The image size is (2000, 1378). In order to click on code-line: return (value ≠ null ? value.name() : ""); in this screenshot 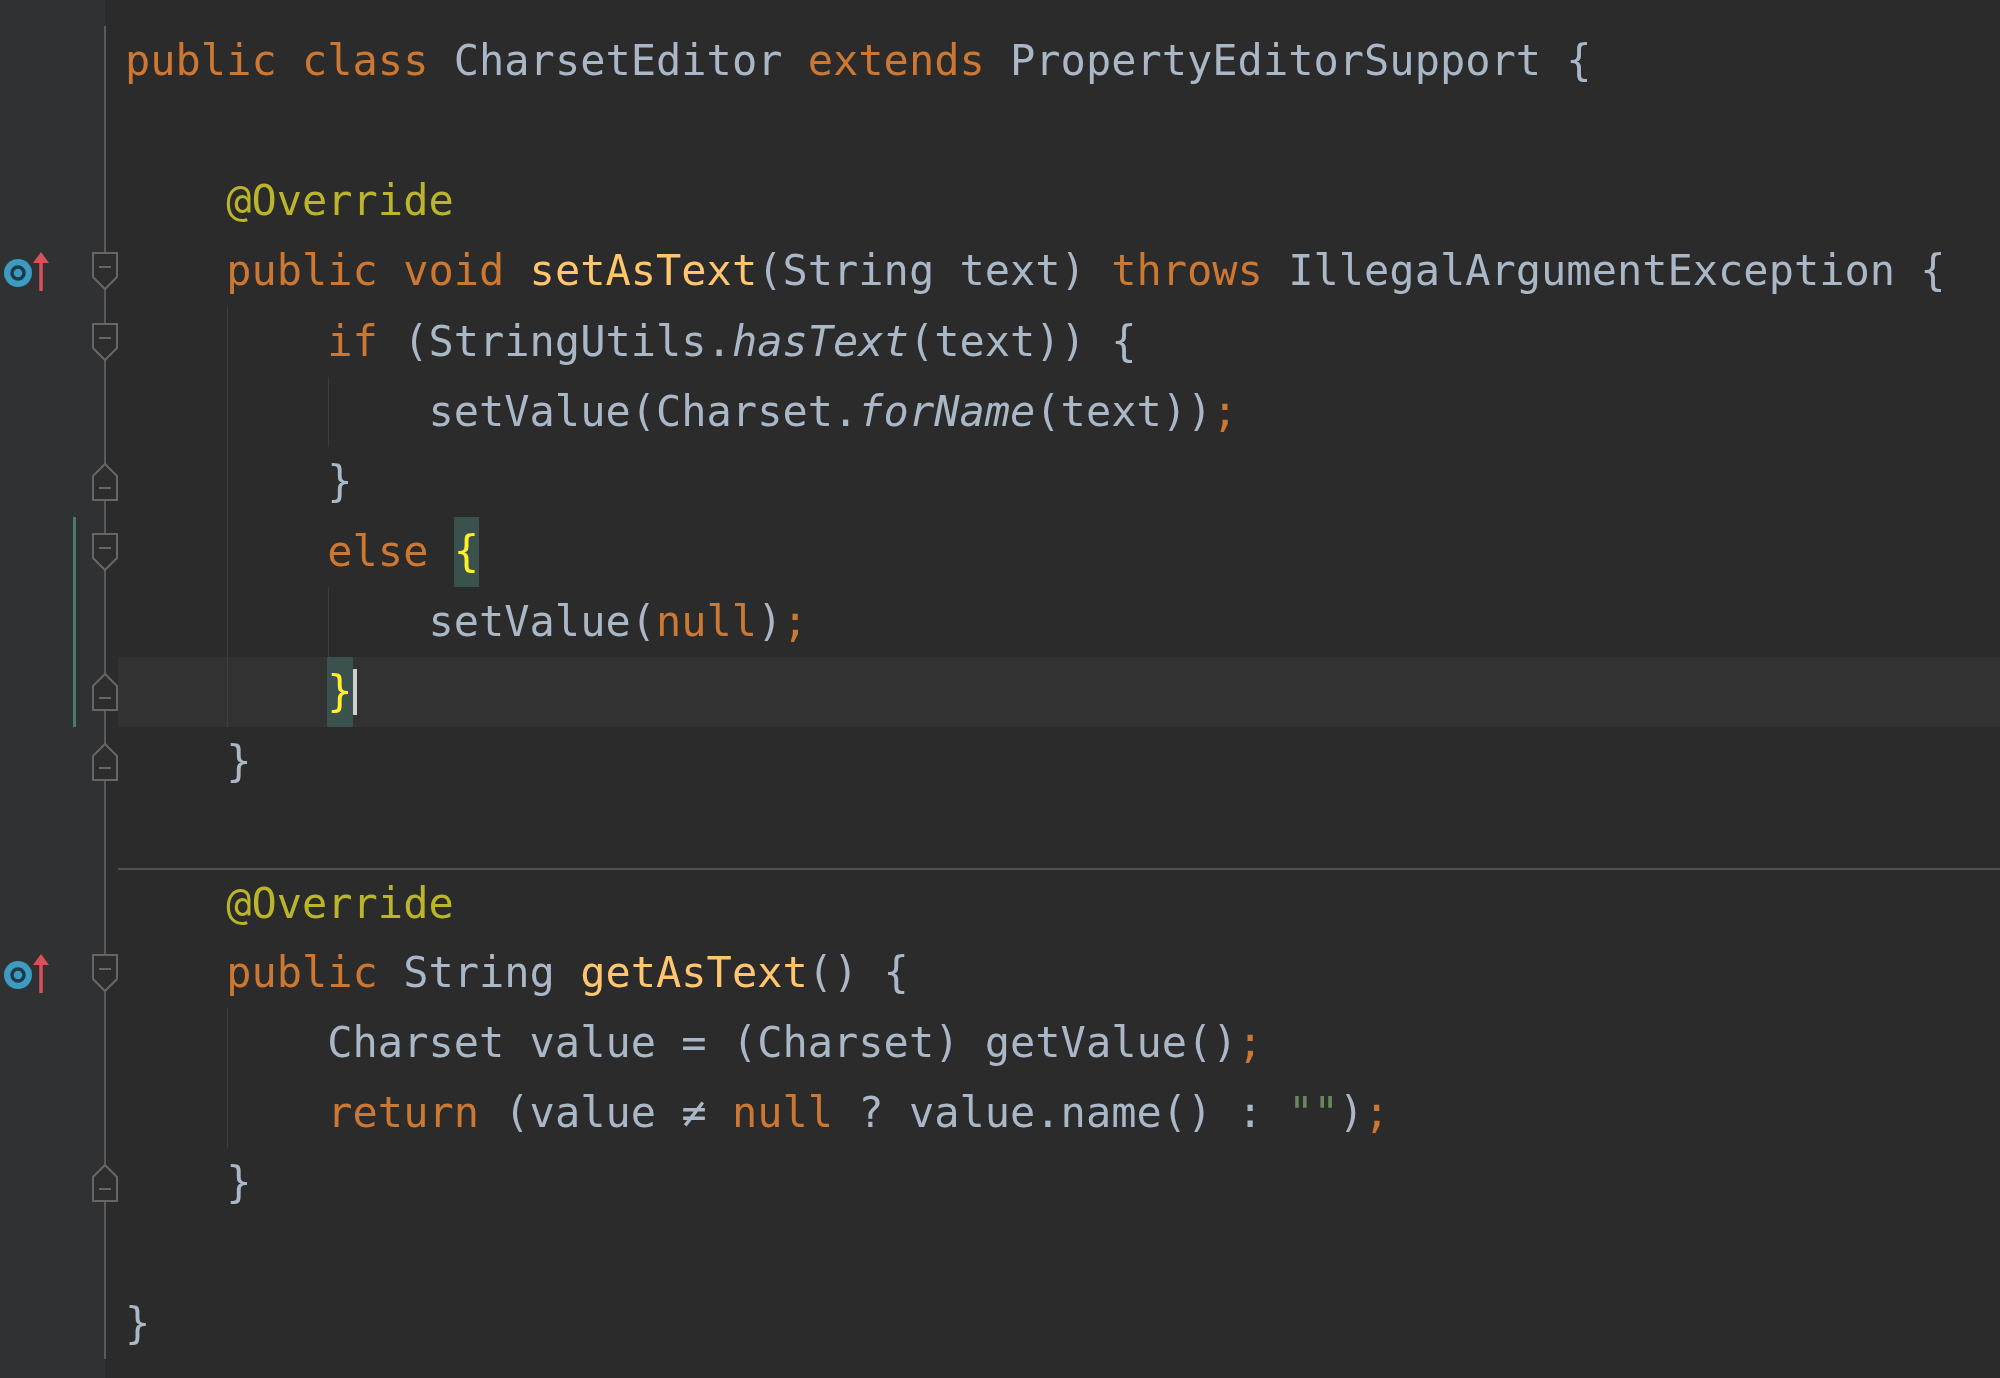, I will do `click(858, 1113)`.